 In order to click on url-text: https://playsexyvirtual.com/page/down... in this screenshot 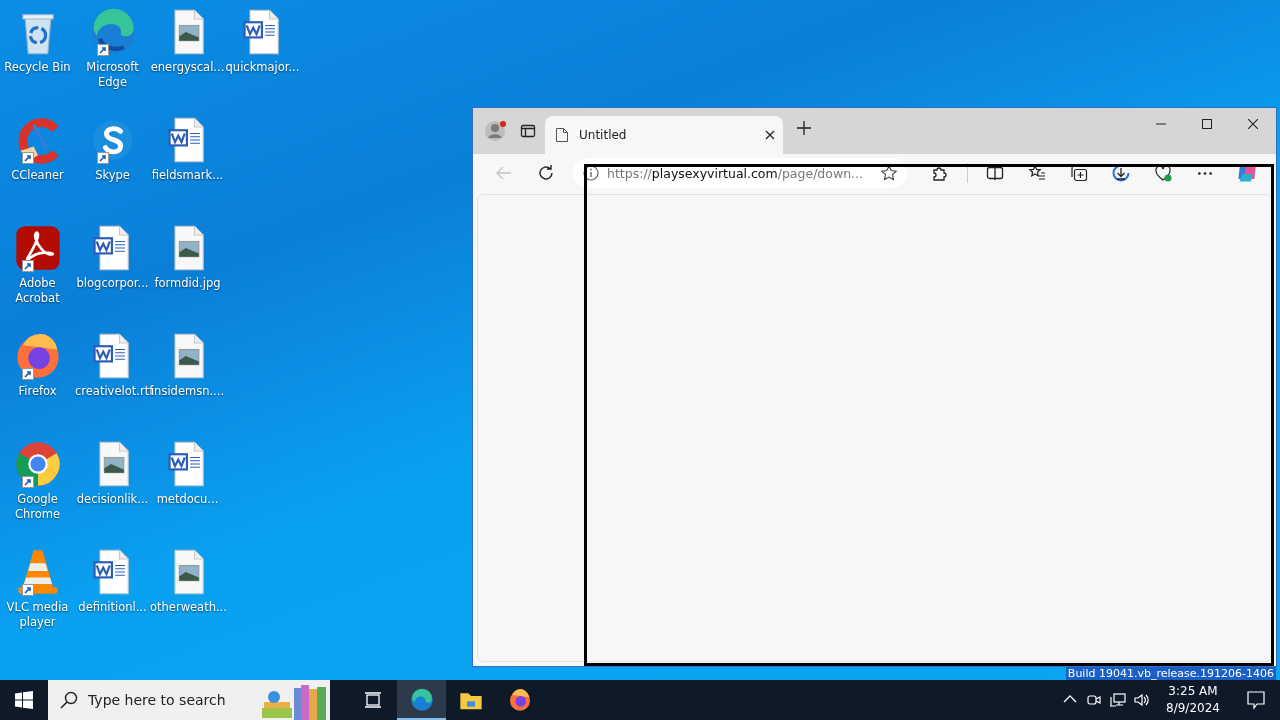, I will do `click(735, 173)`.